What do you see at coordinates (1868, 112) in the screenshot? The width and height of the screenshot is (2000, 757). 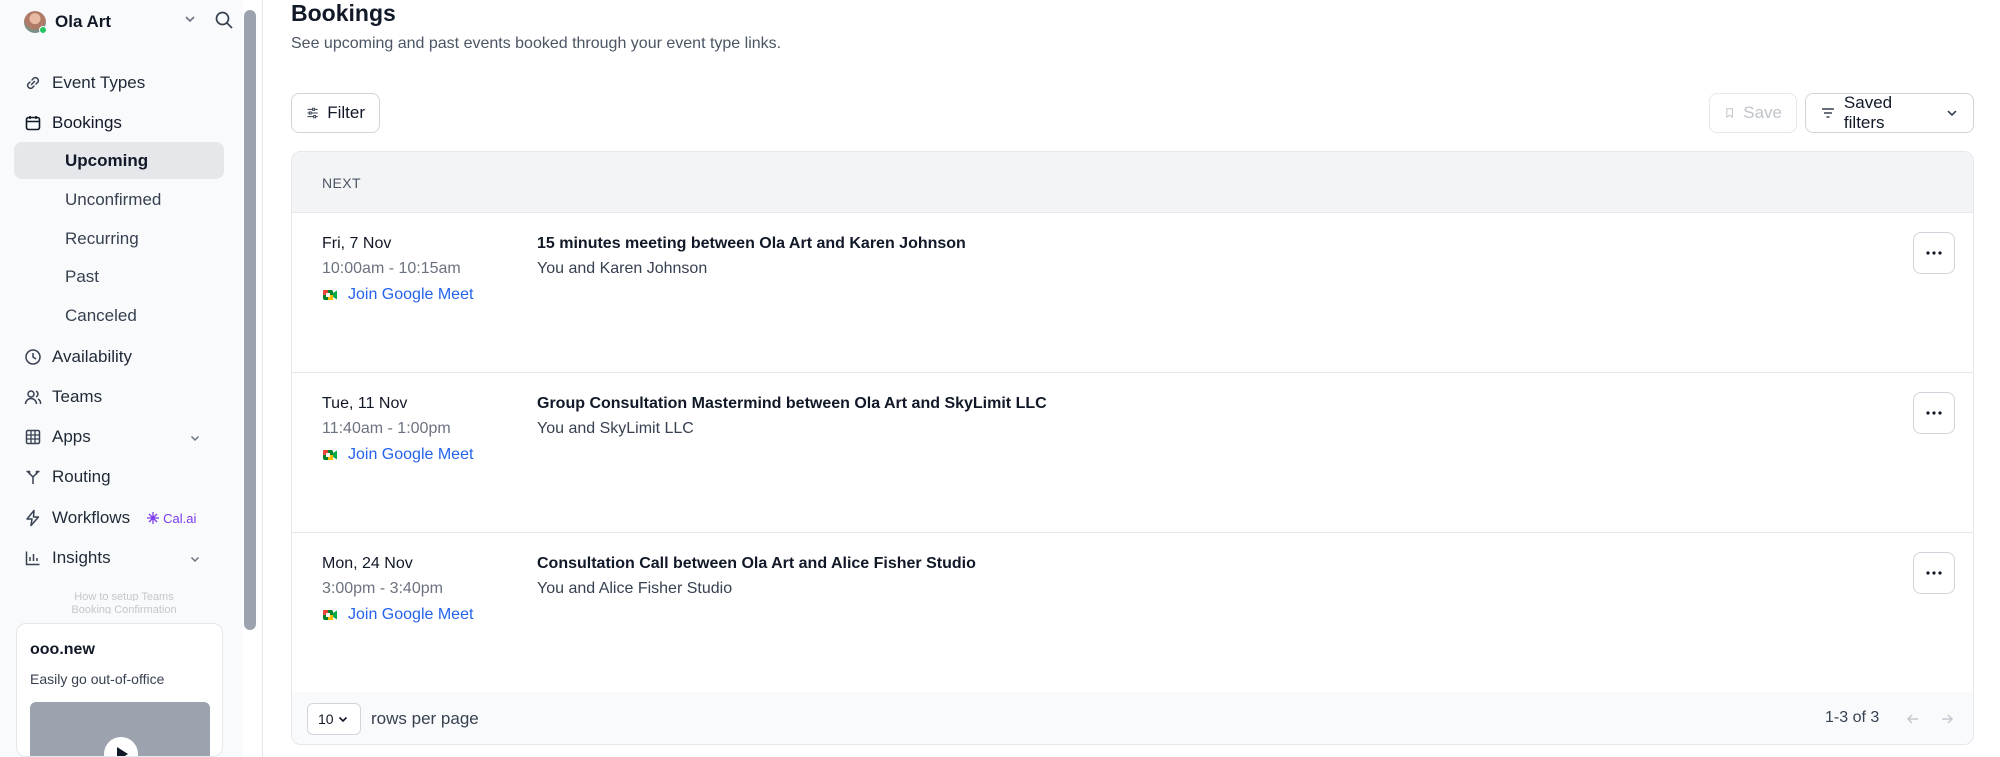 I see `saved-filters-label: Saved filters` at bounding box center [1868, 112].